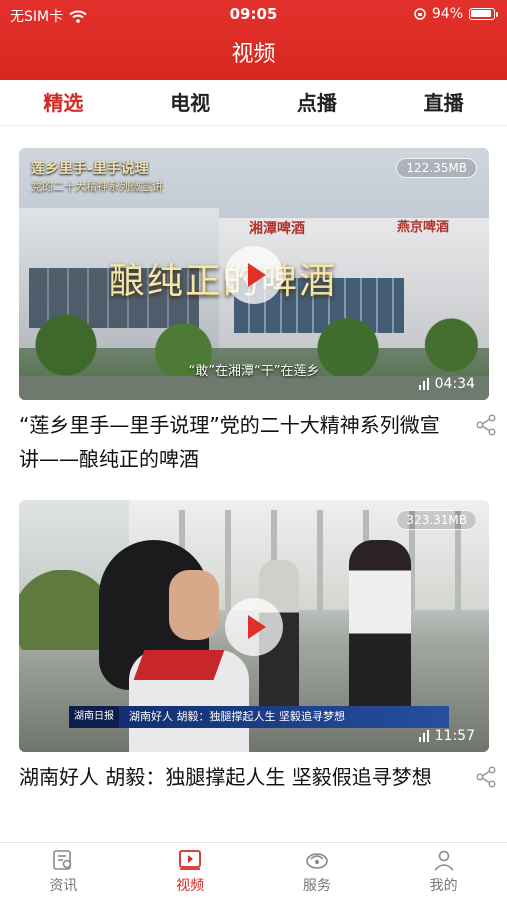 The width and height of the screenshot is (507, 900). I want to click on video-icon, so click(190, 860).